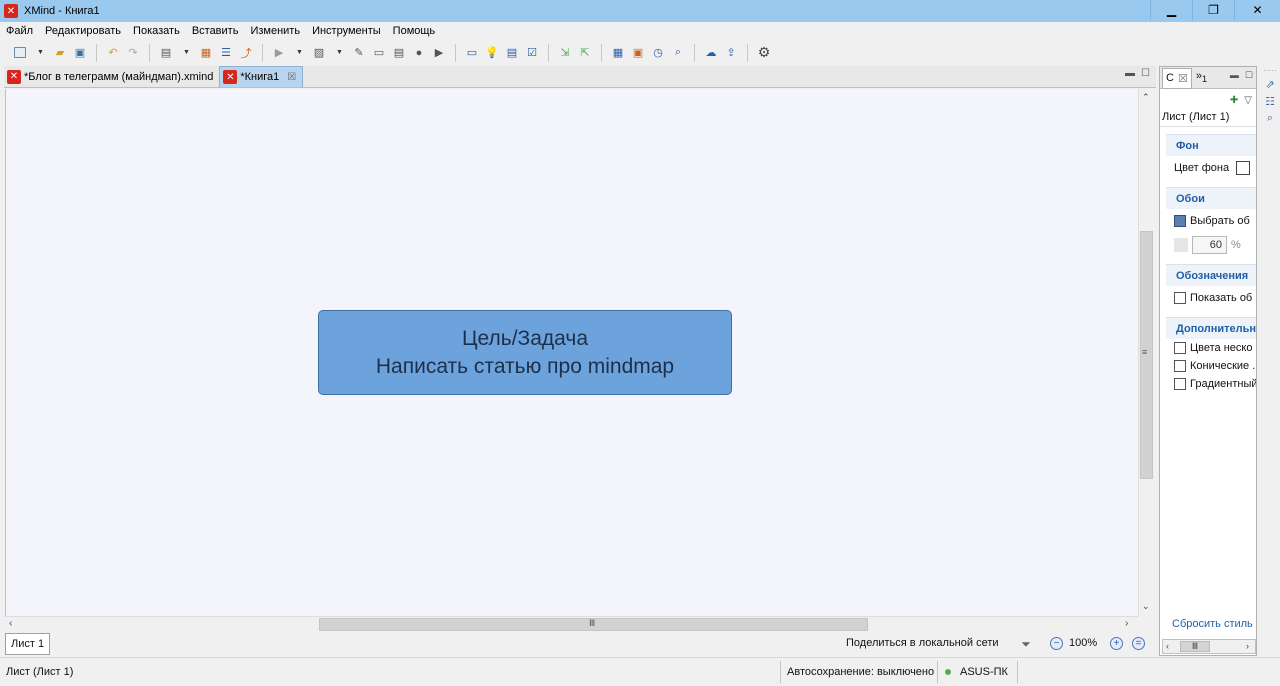 Image resolution: width=1280 pixels, height=686 pixels. Describe the element at coordinates (439, 53) in the screenshot. I see `presentation-icon: ▶` at that location.